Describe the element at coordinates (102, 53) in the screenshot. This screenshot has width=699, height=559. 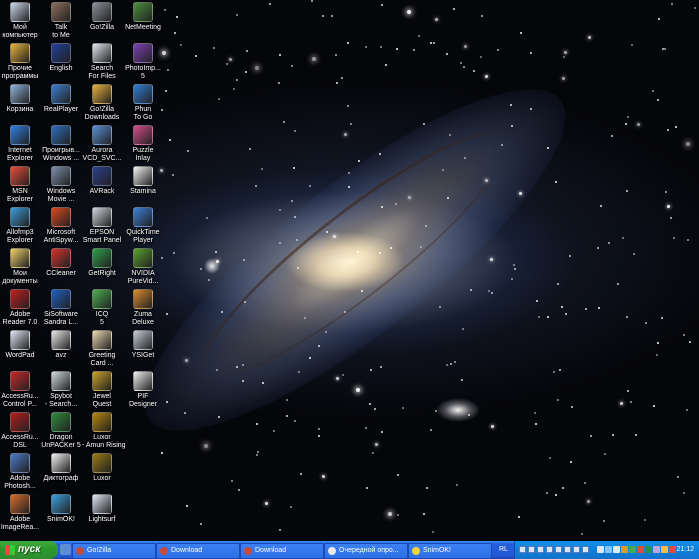
I see `search-files-icon` at that location.